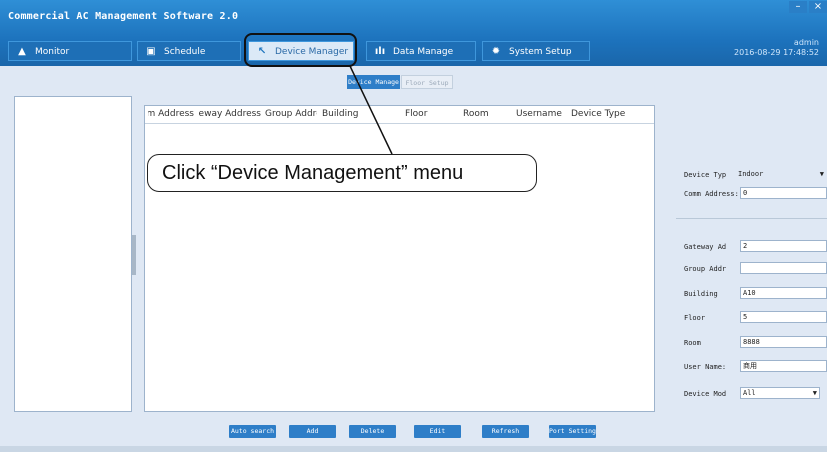  I want to click on callout-text: Click “Device Management” menu, so click(313, 173).